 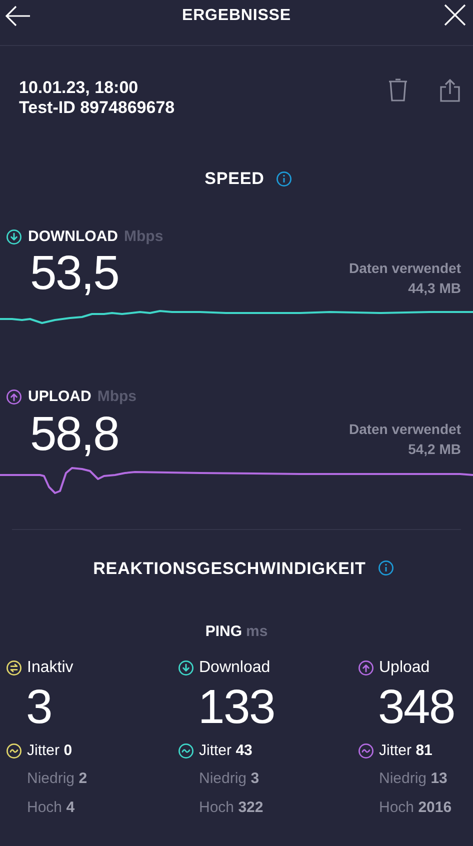 I want to click on speed-value: 58,8, so click(x=74, y=434).